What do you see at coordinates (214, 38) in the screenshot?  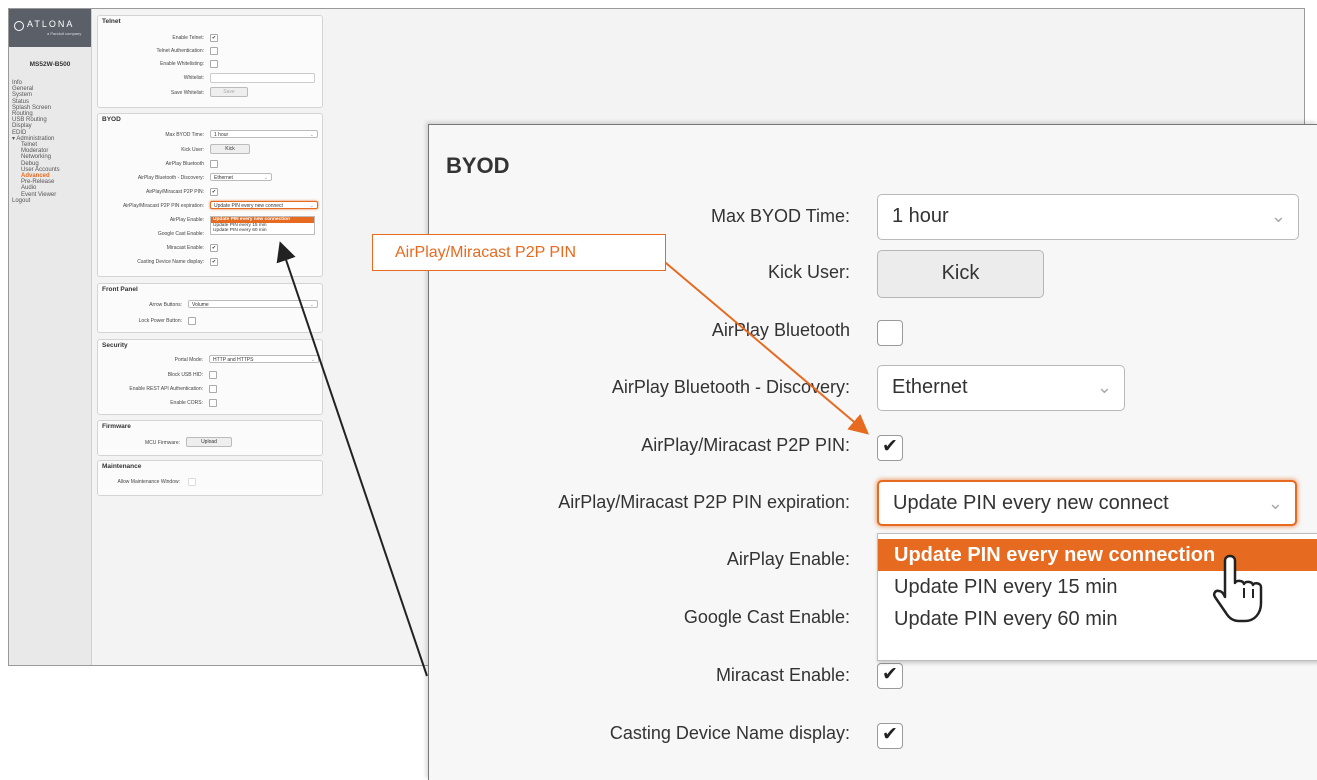 I see `enable-telnet-checkbox: ✔` at bounding box center [214, 38].